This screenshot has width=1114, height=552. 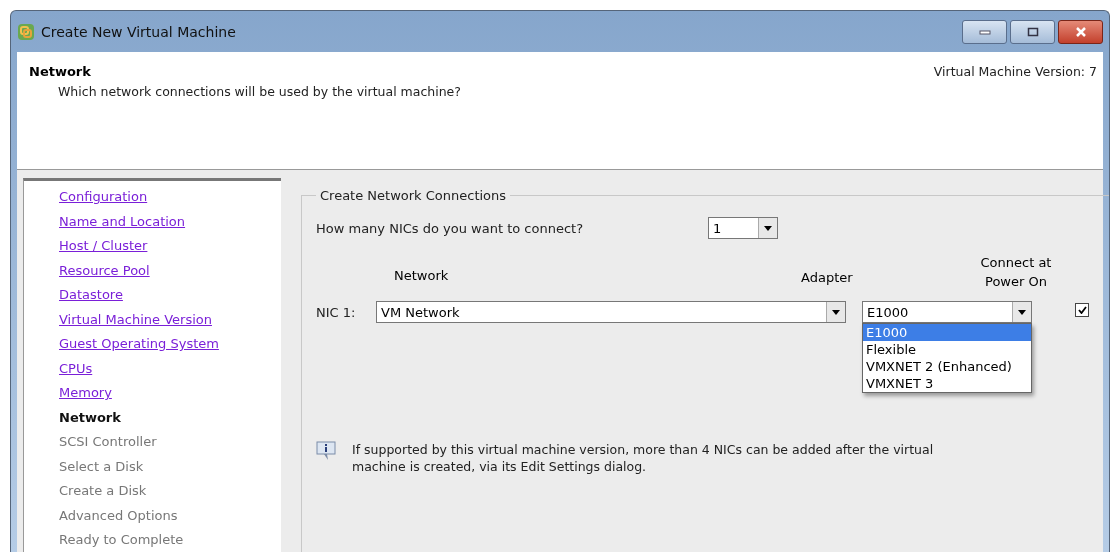 What do you see at coordinates (170, 245) in the screenshot?
I see `step-link: Host / Cluster` at bounding box center [170, 245].